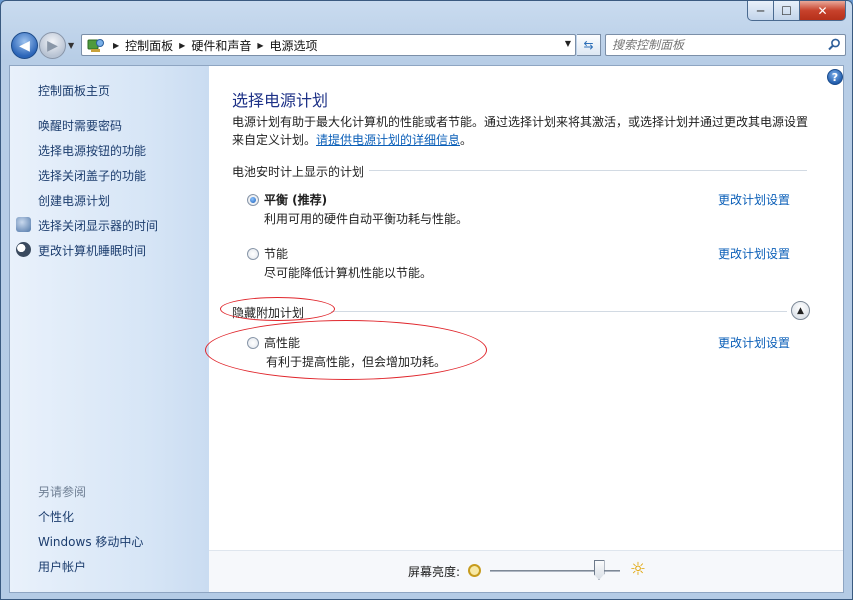  I want to click on description-end: 。, so click(466, 140).